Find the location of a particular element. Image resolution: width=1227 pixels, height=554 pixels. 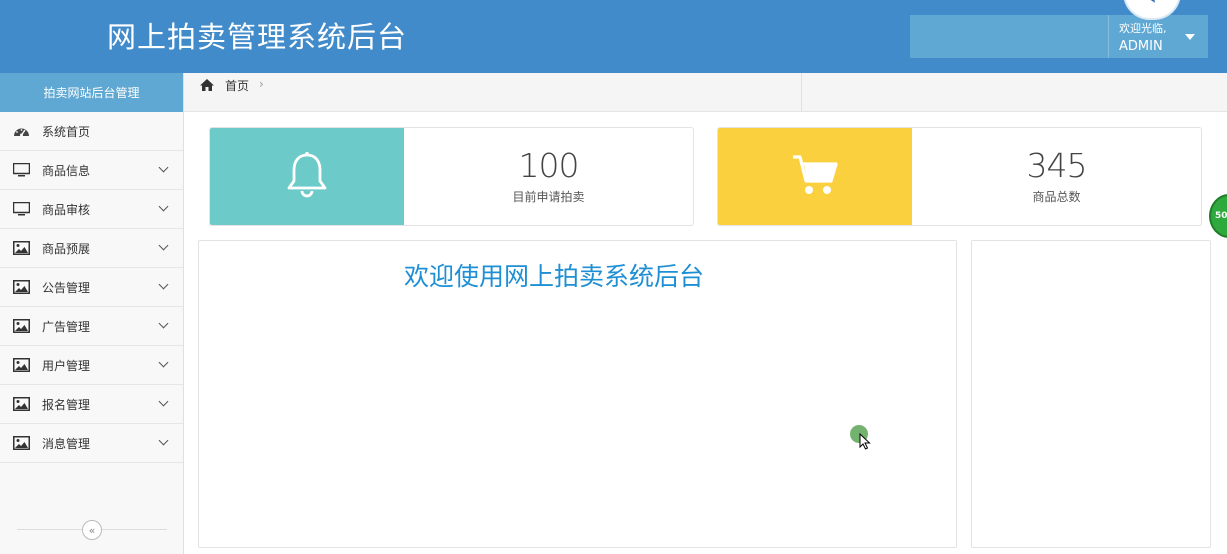

welcome-text: 欢迎光临, is located at coordinates (1143, 28).